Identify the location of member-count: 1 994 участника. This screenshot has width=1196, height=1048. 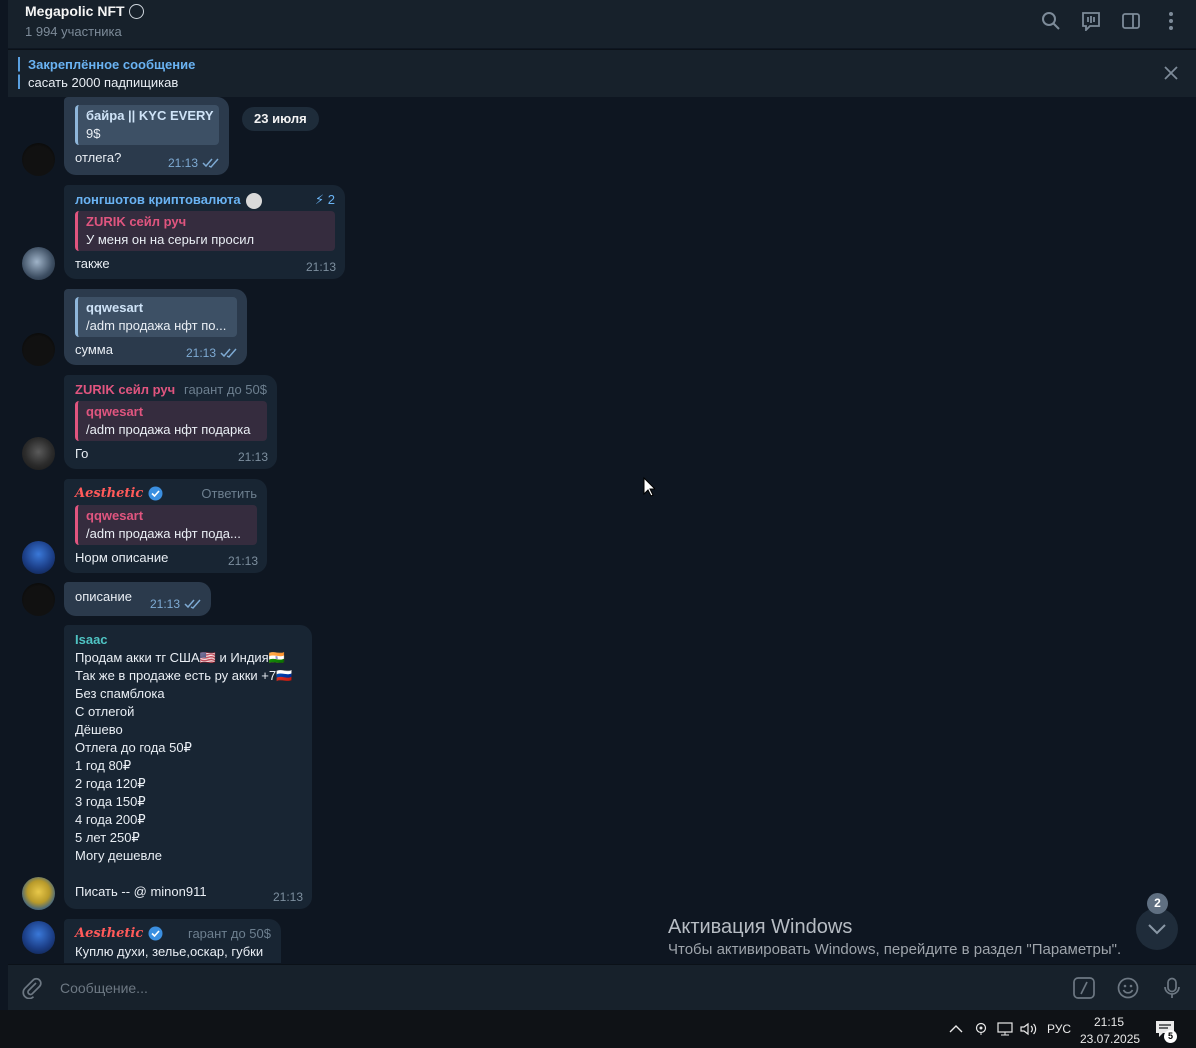
(73, 31).